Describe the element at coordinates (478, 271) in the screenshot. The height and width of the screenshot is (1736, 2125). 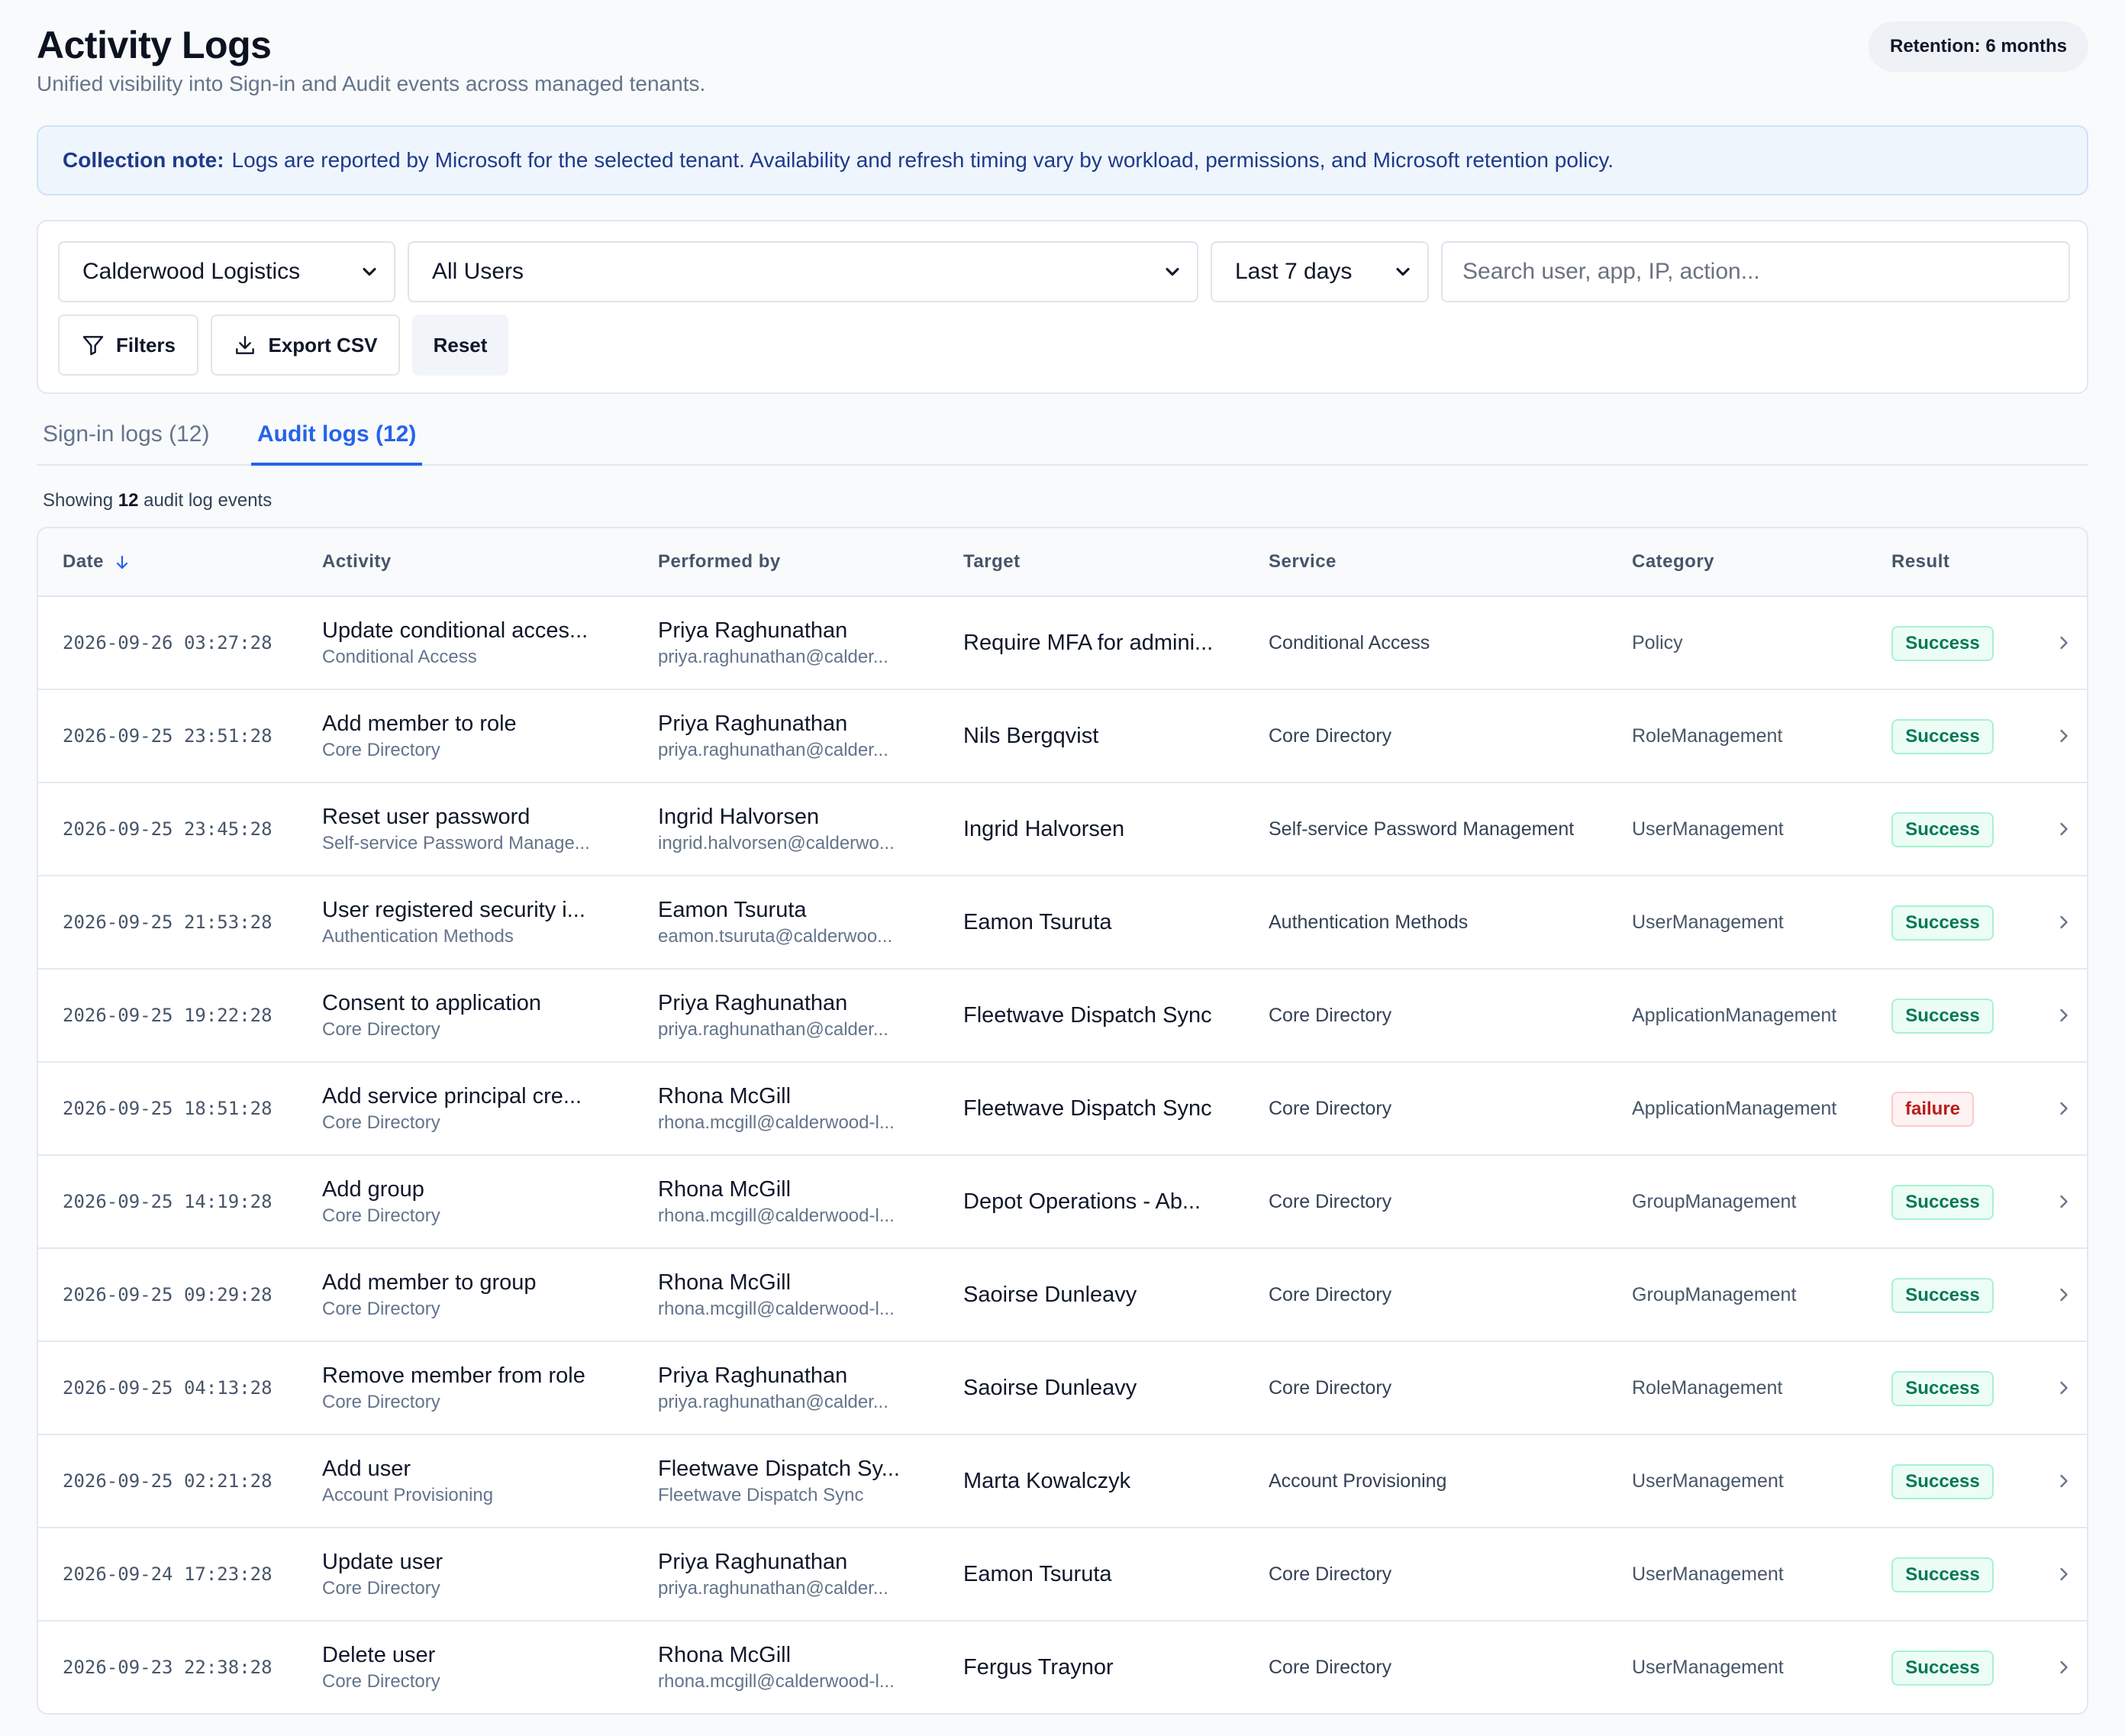
I see `users-select-value: All Users` at that location.